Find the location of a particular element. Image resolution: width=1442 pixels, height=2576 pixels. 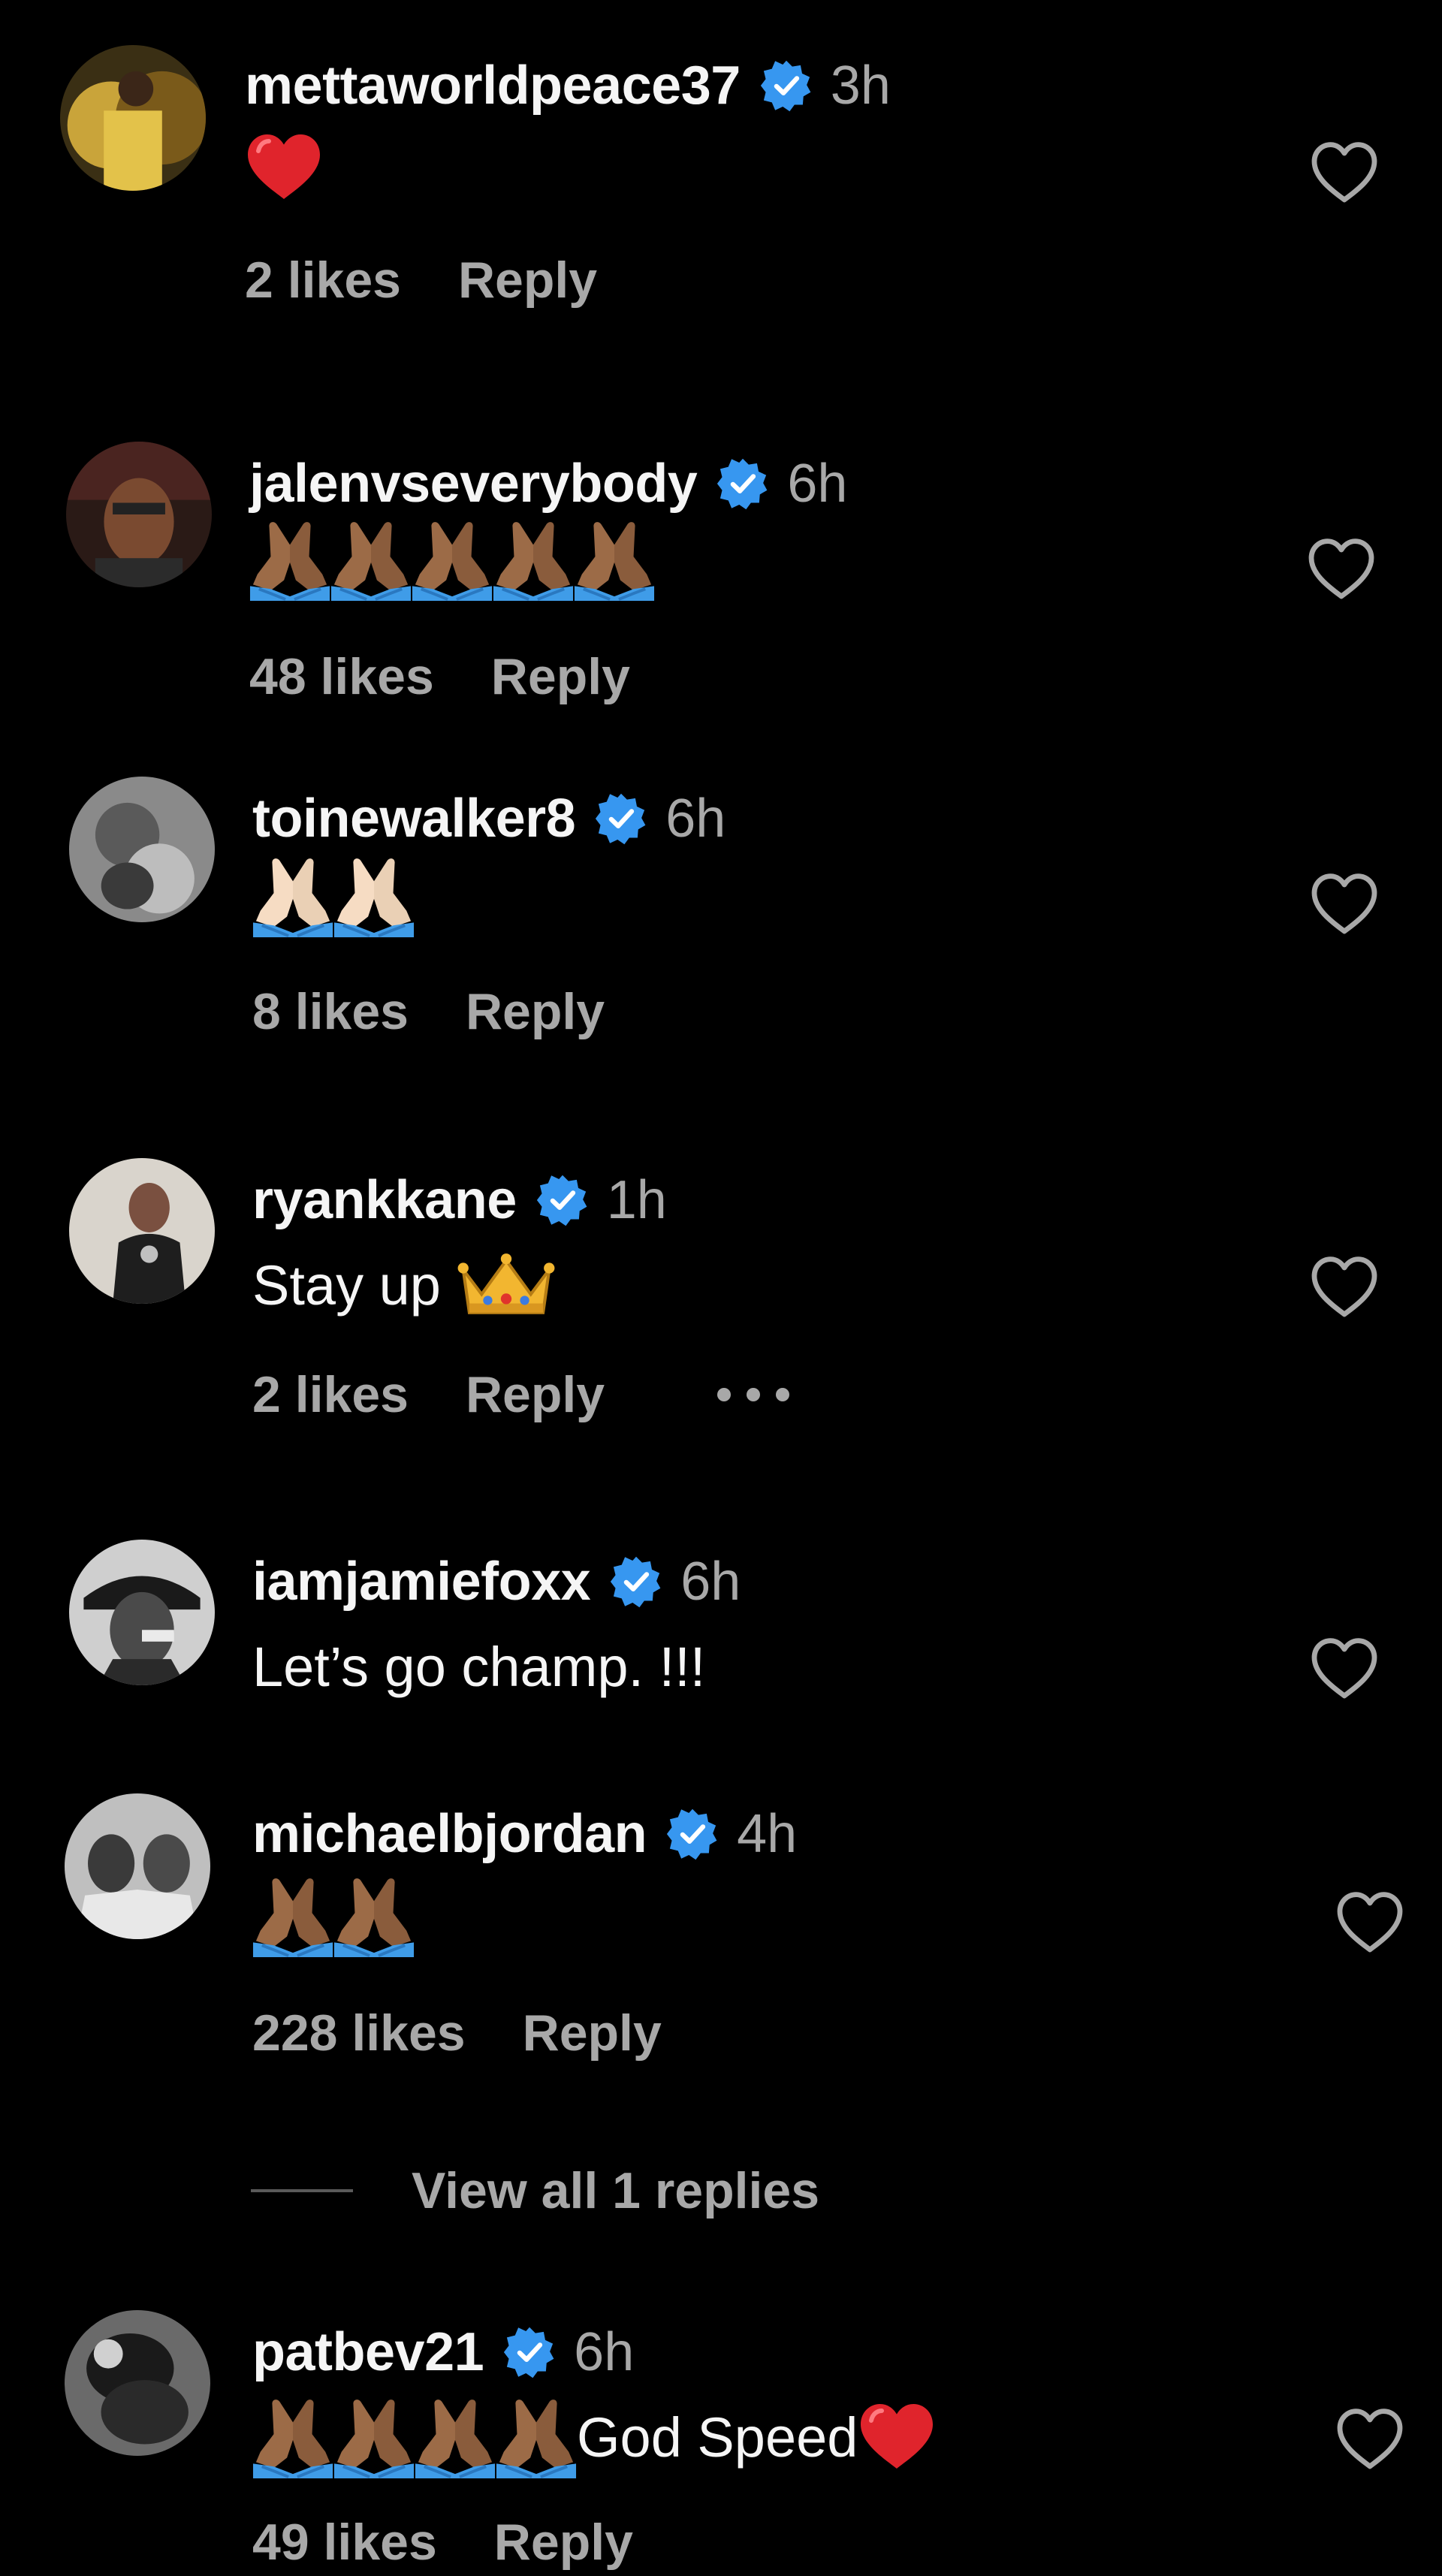

comment-header: toinewalker8 6h is located at coordinates (489, 819).